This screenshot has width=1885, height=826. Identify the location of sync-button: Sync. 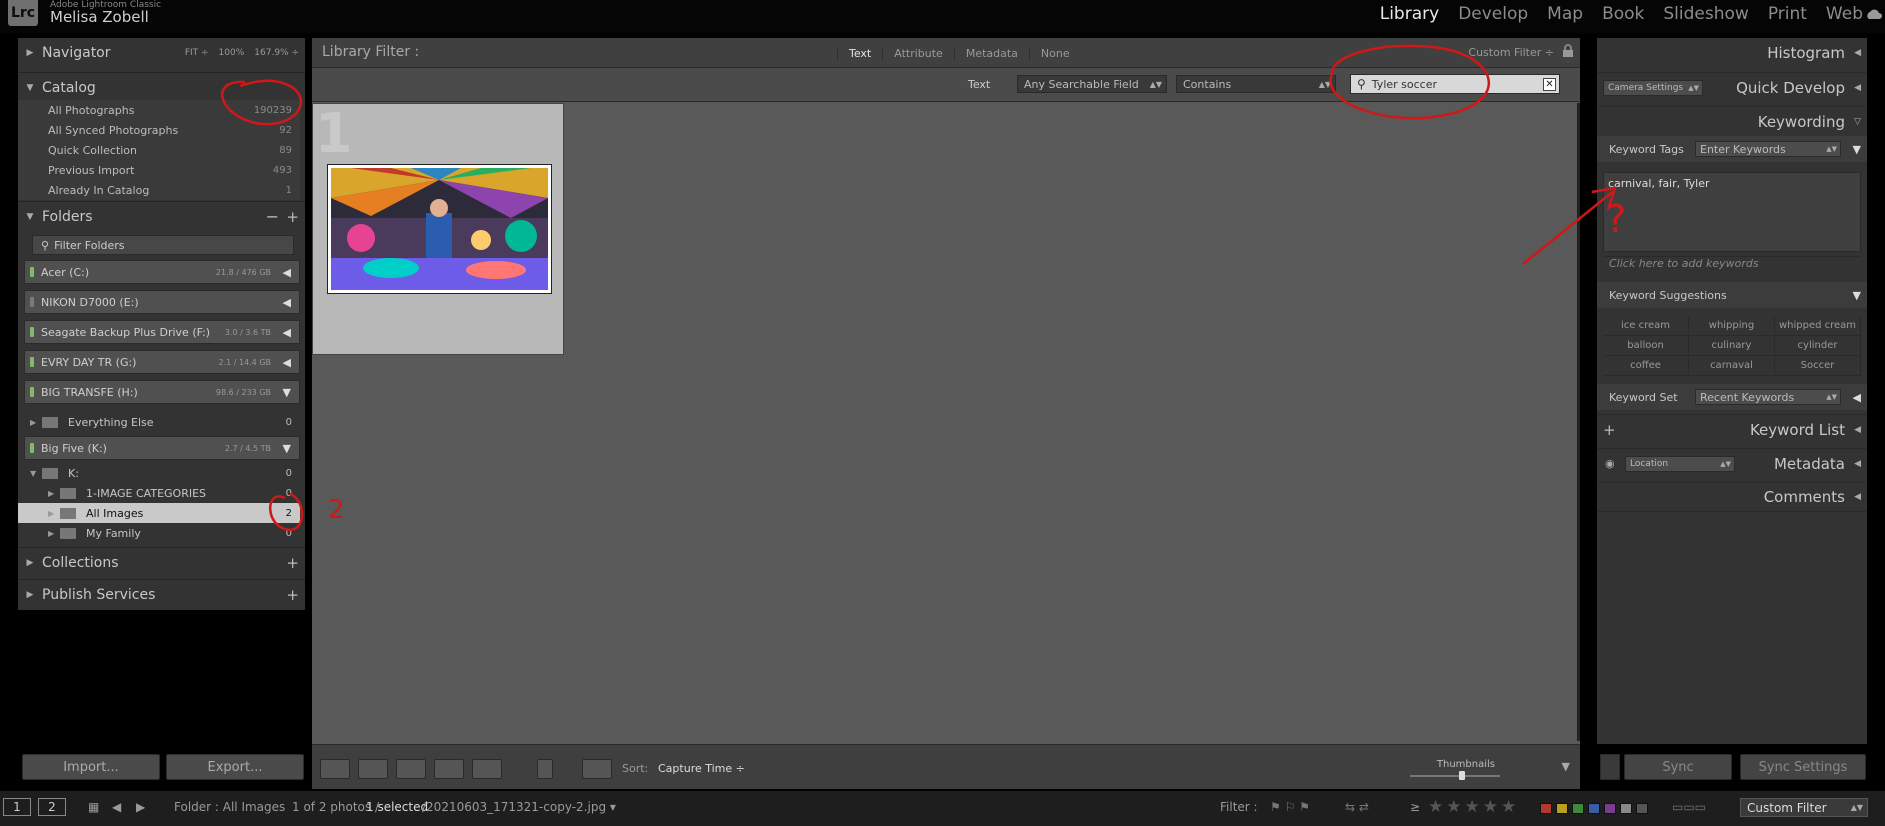
(1678, 767).